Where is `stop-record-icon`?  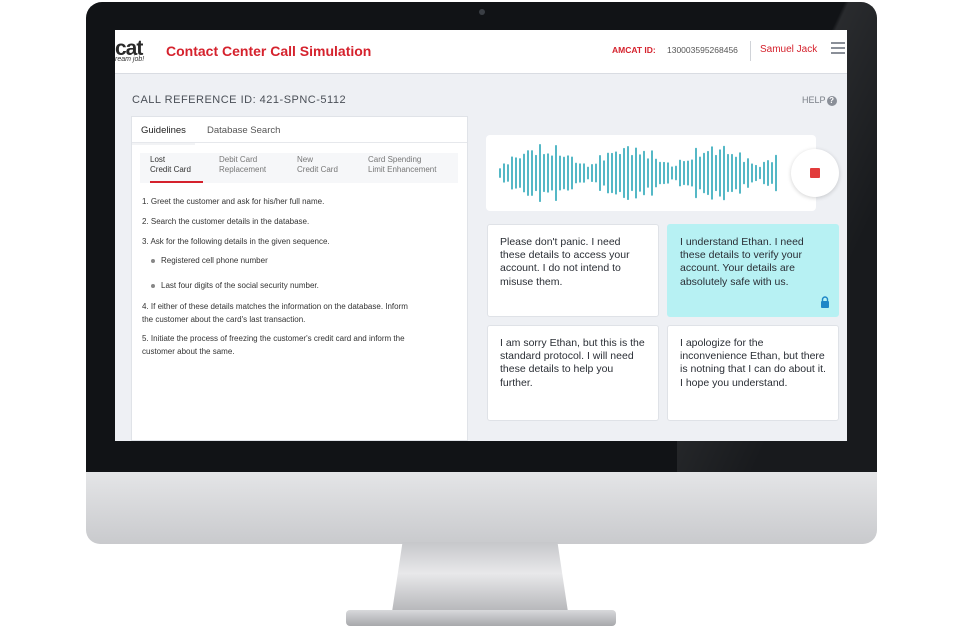
stop-record-icon is located at coordinates (815, 173).